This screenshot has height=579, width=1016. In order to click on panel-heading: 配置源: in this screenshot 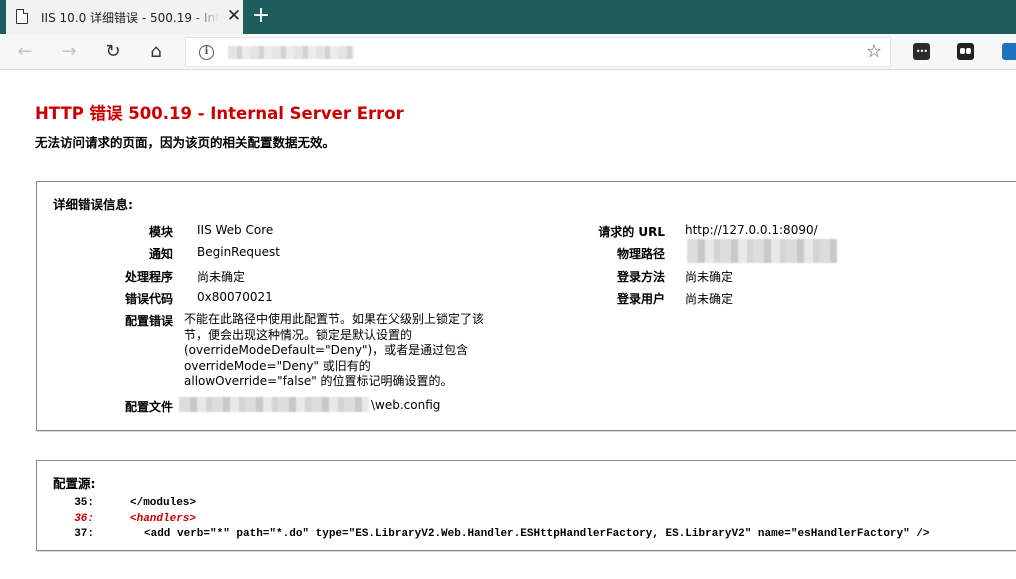, I will do `click(74, 483)`.